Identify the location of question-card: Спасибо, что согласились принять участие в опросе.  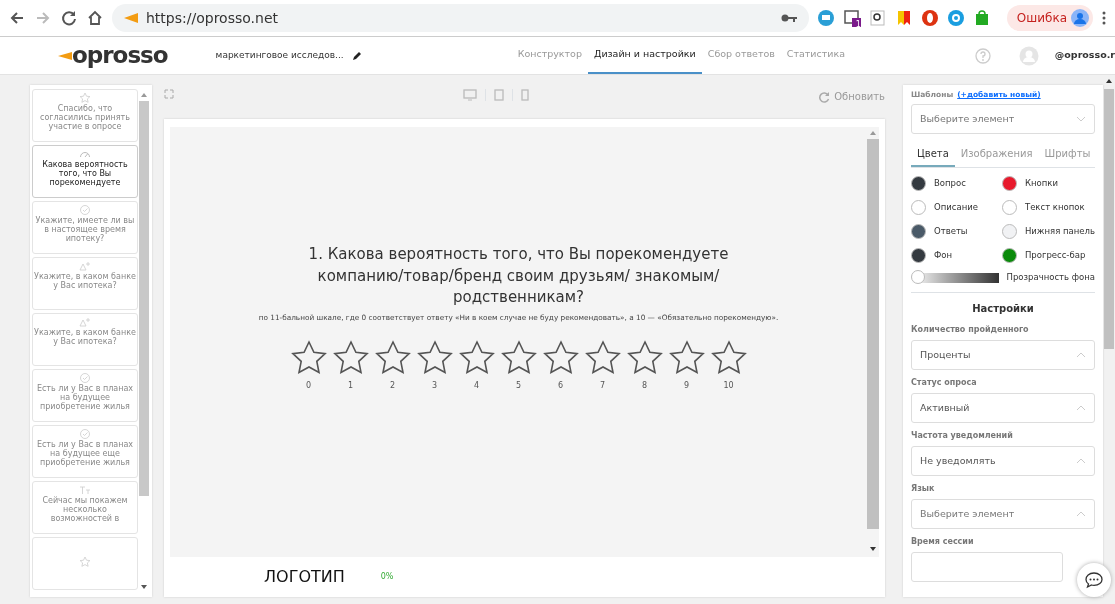
(85, 115).